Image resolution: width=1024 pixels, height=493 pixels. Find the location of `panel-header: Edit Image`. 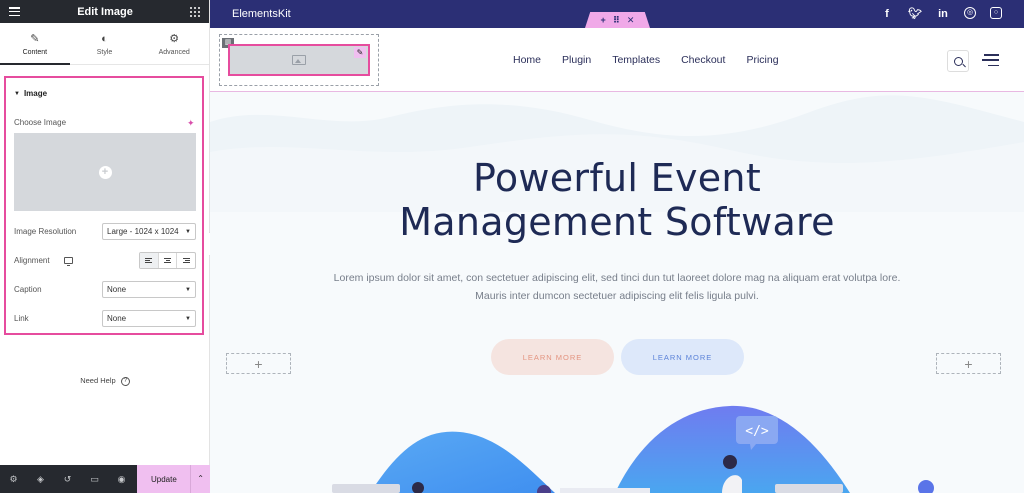

panel-header: Edit Image is located at coordinates (104, 11).